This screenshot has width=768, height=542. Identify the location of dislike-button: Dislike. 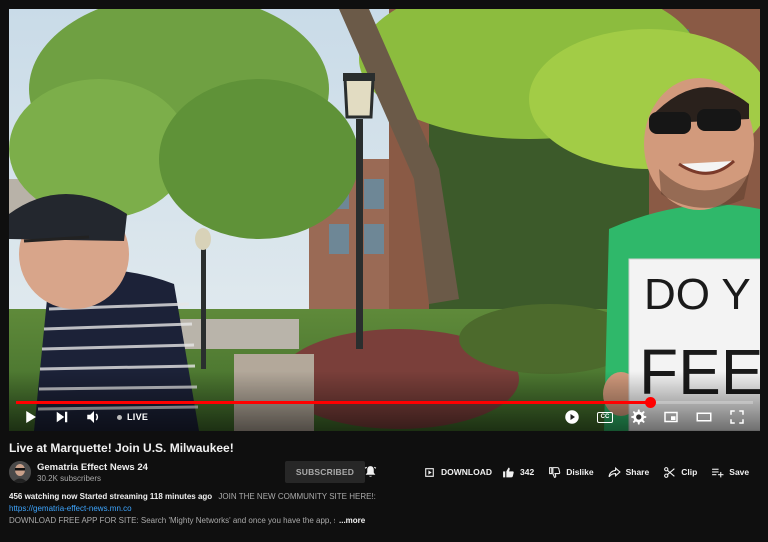
(571, 472).